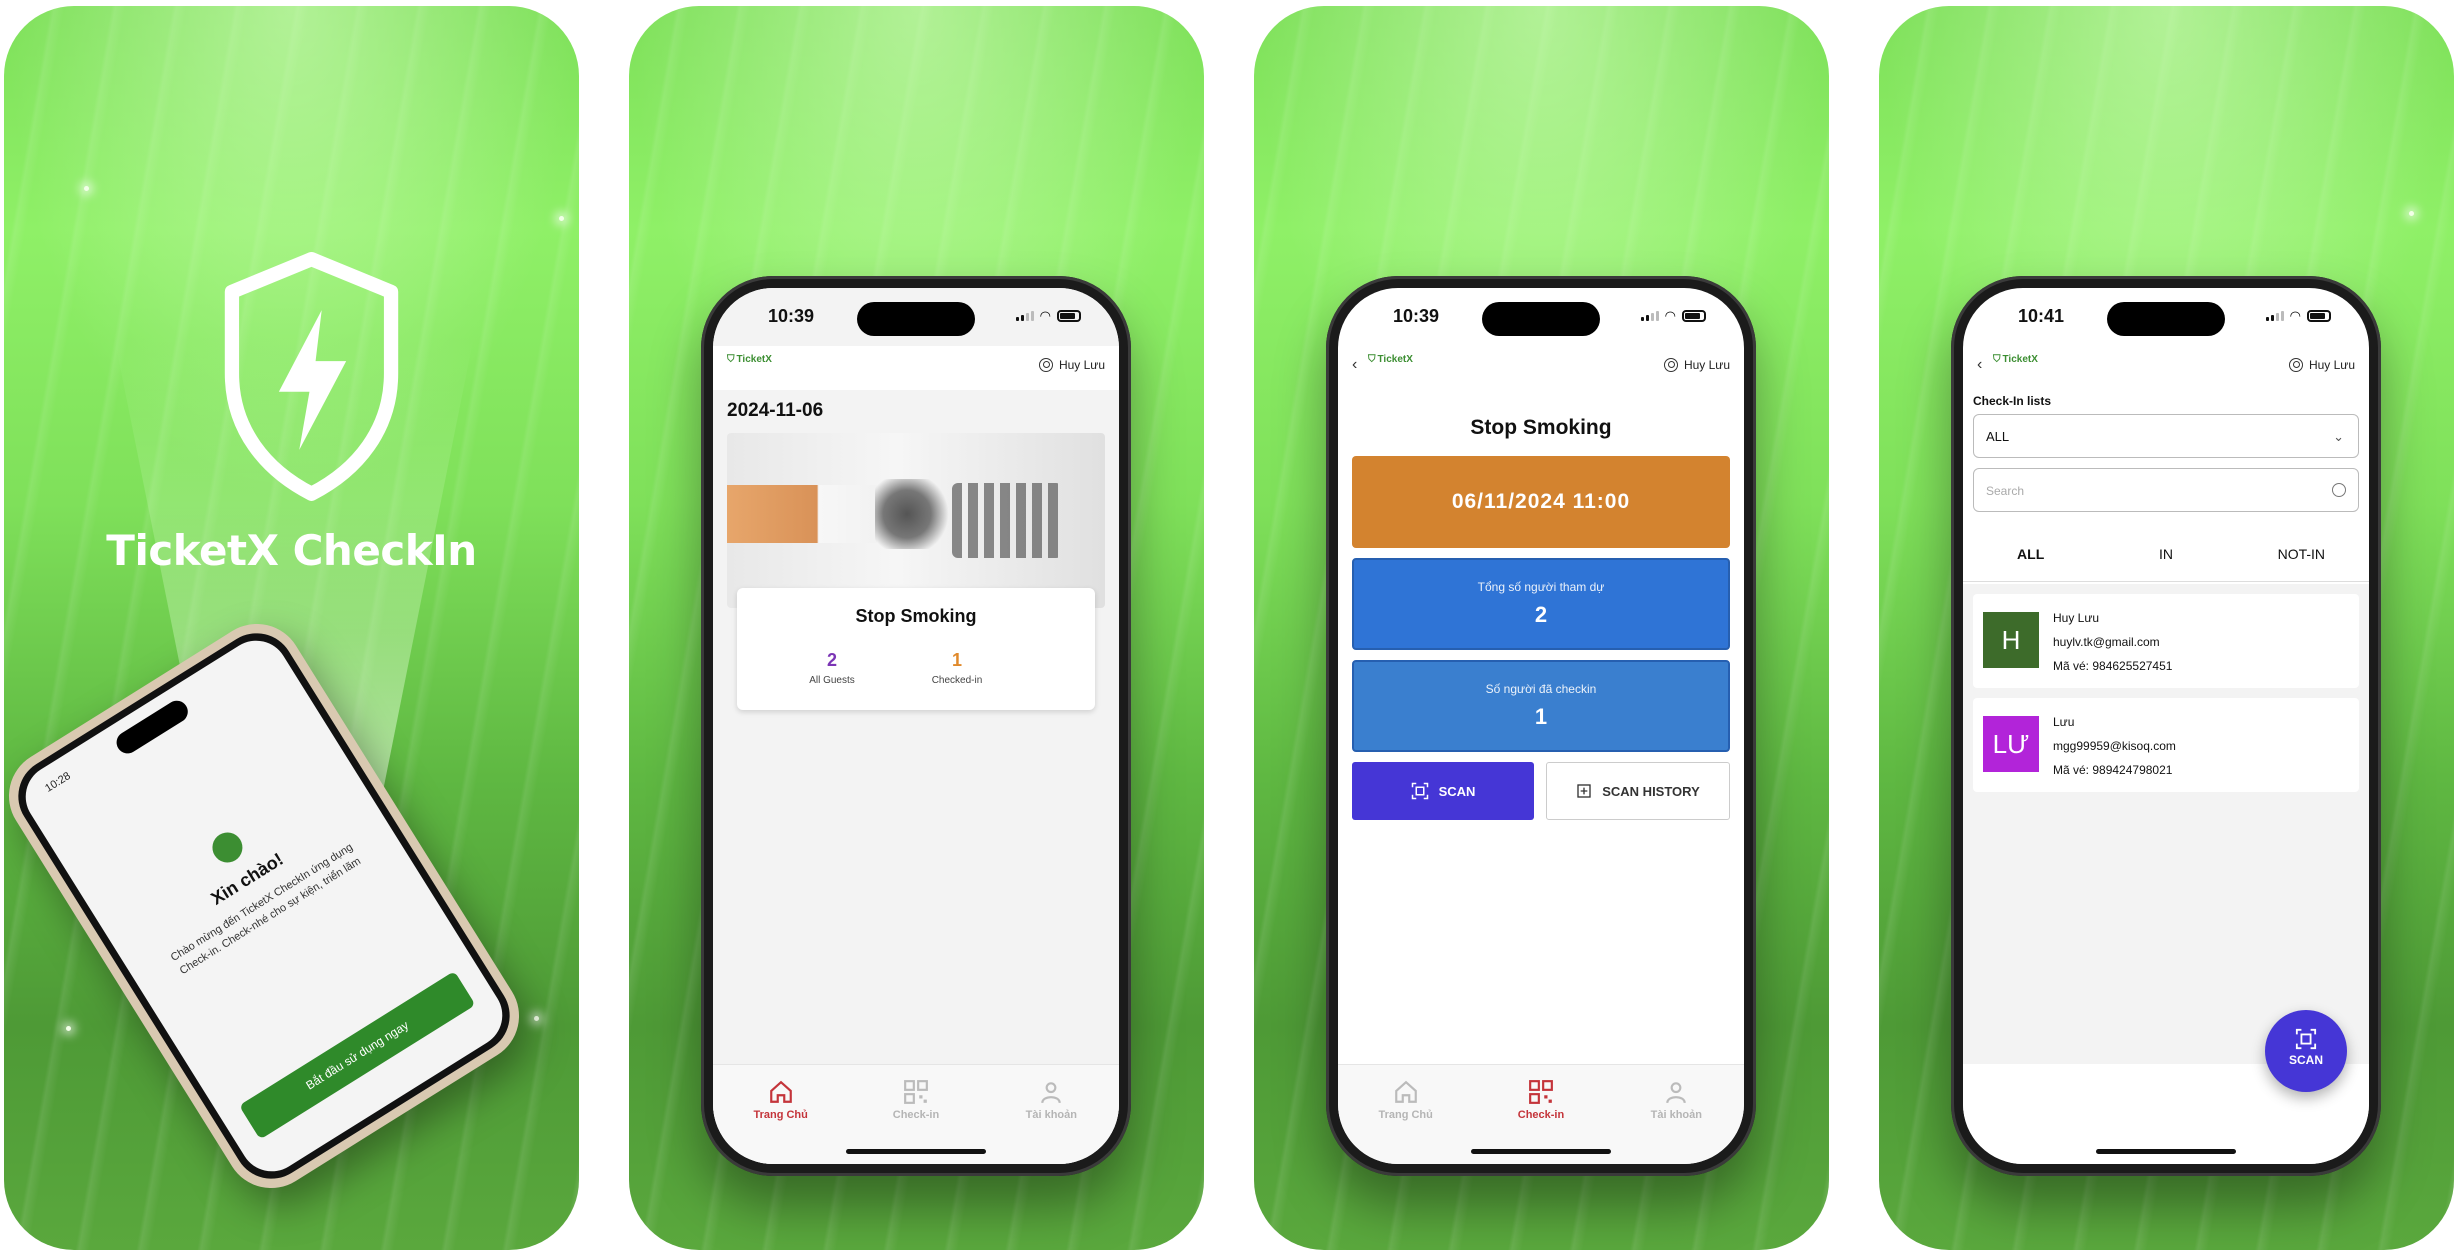  What do you see at coordinates (2113, 666) in the screenshot?
I see `guest-ticket: Mã vé: 984625527451` at bounding box center [2113, 666].